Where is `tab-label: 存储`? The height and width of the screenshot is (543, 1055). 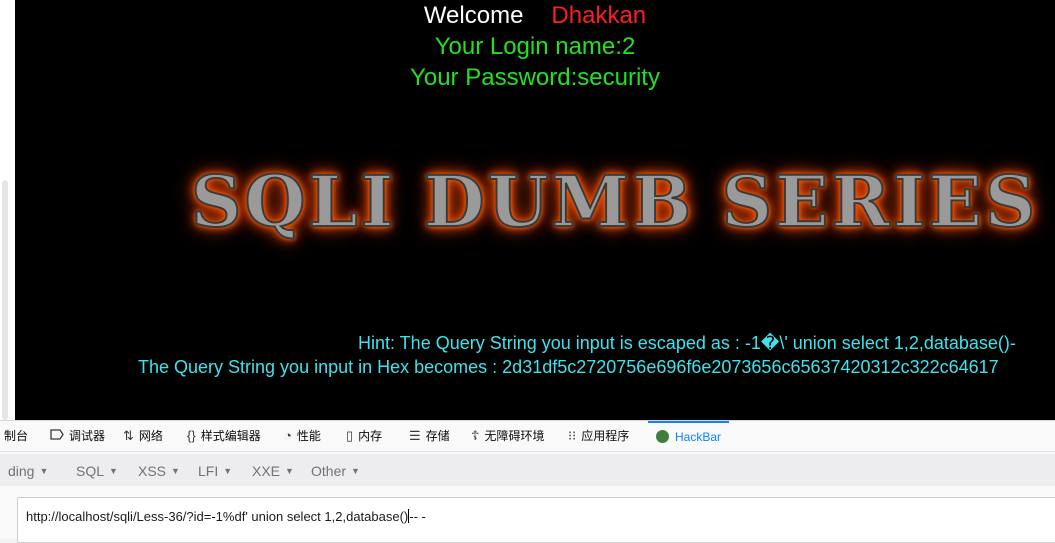 tab-label: 存储 is located at coordinates (437, 436).